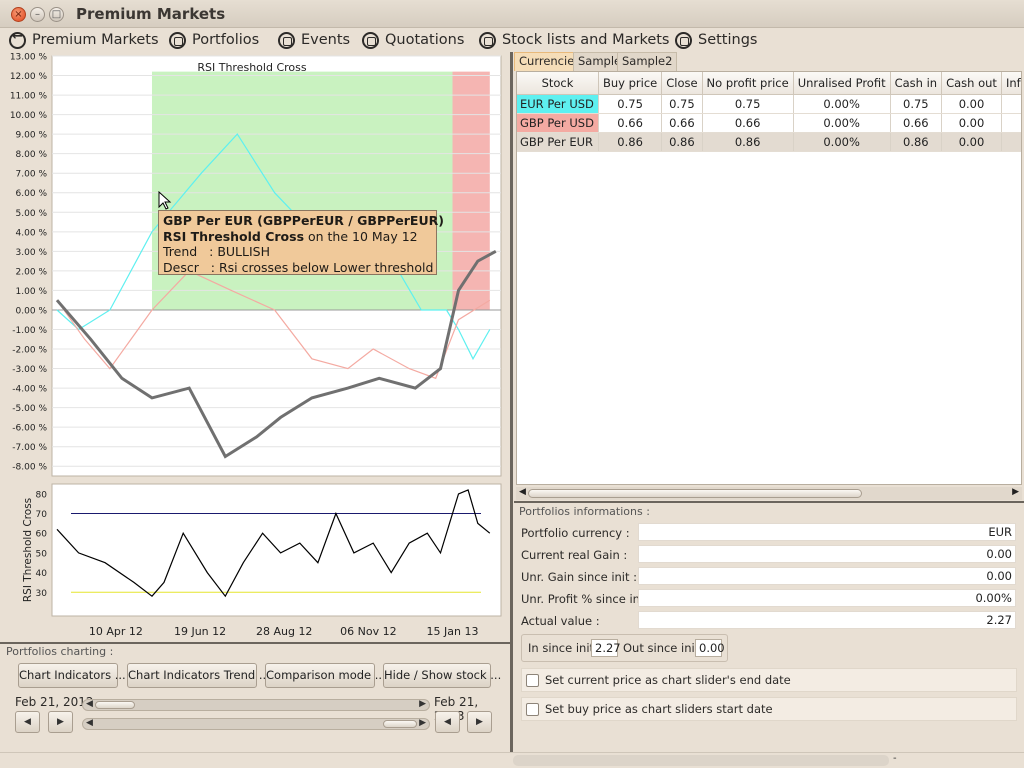 The height and width of the screenshot is (768, 1024). Describe the element at coordinates (522, 492) in the screenshot. I see `scroll-left-icon: ◀` at that location.